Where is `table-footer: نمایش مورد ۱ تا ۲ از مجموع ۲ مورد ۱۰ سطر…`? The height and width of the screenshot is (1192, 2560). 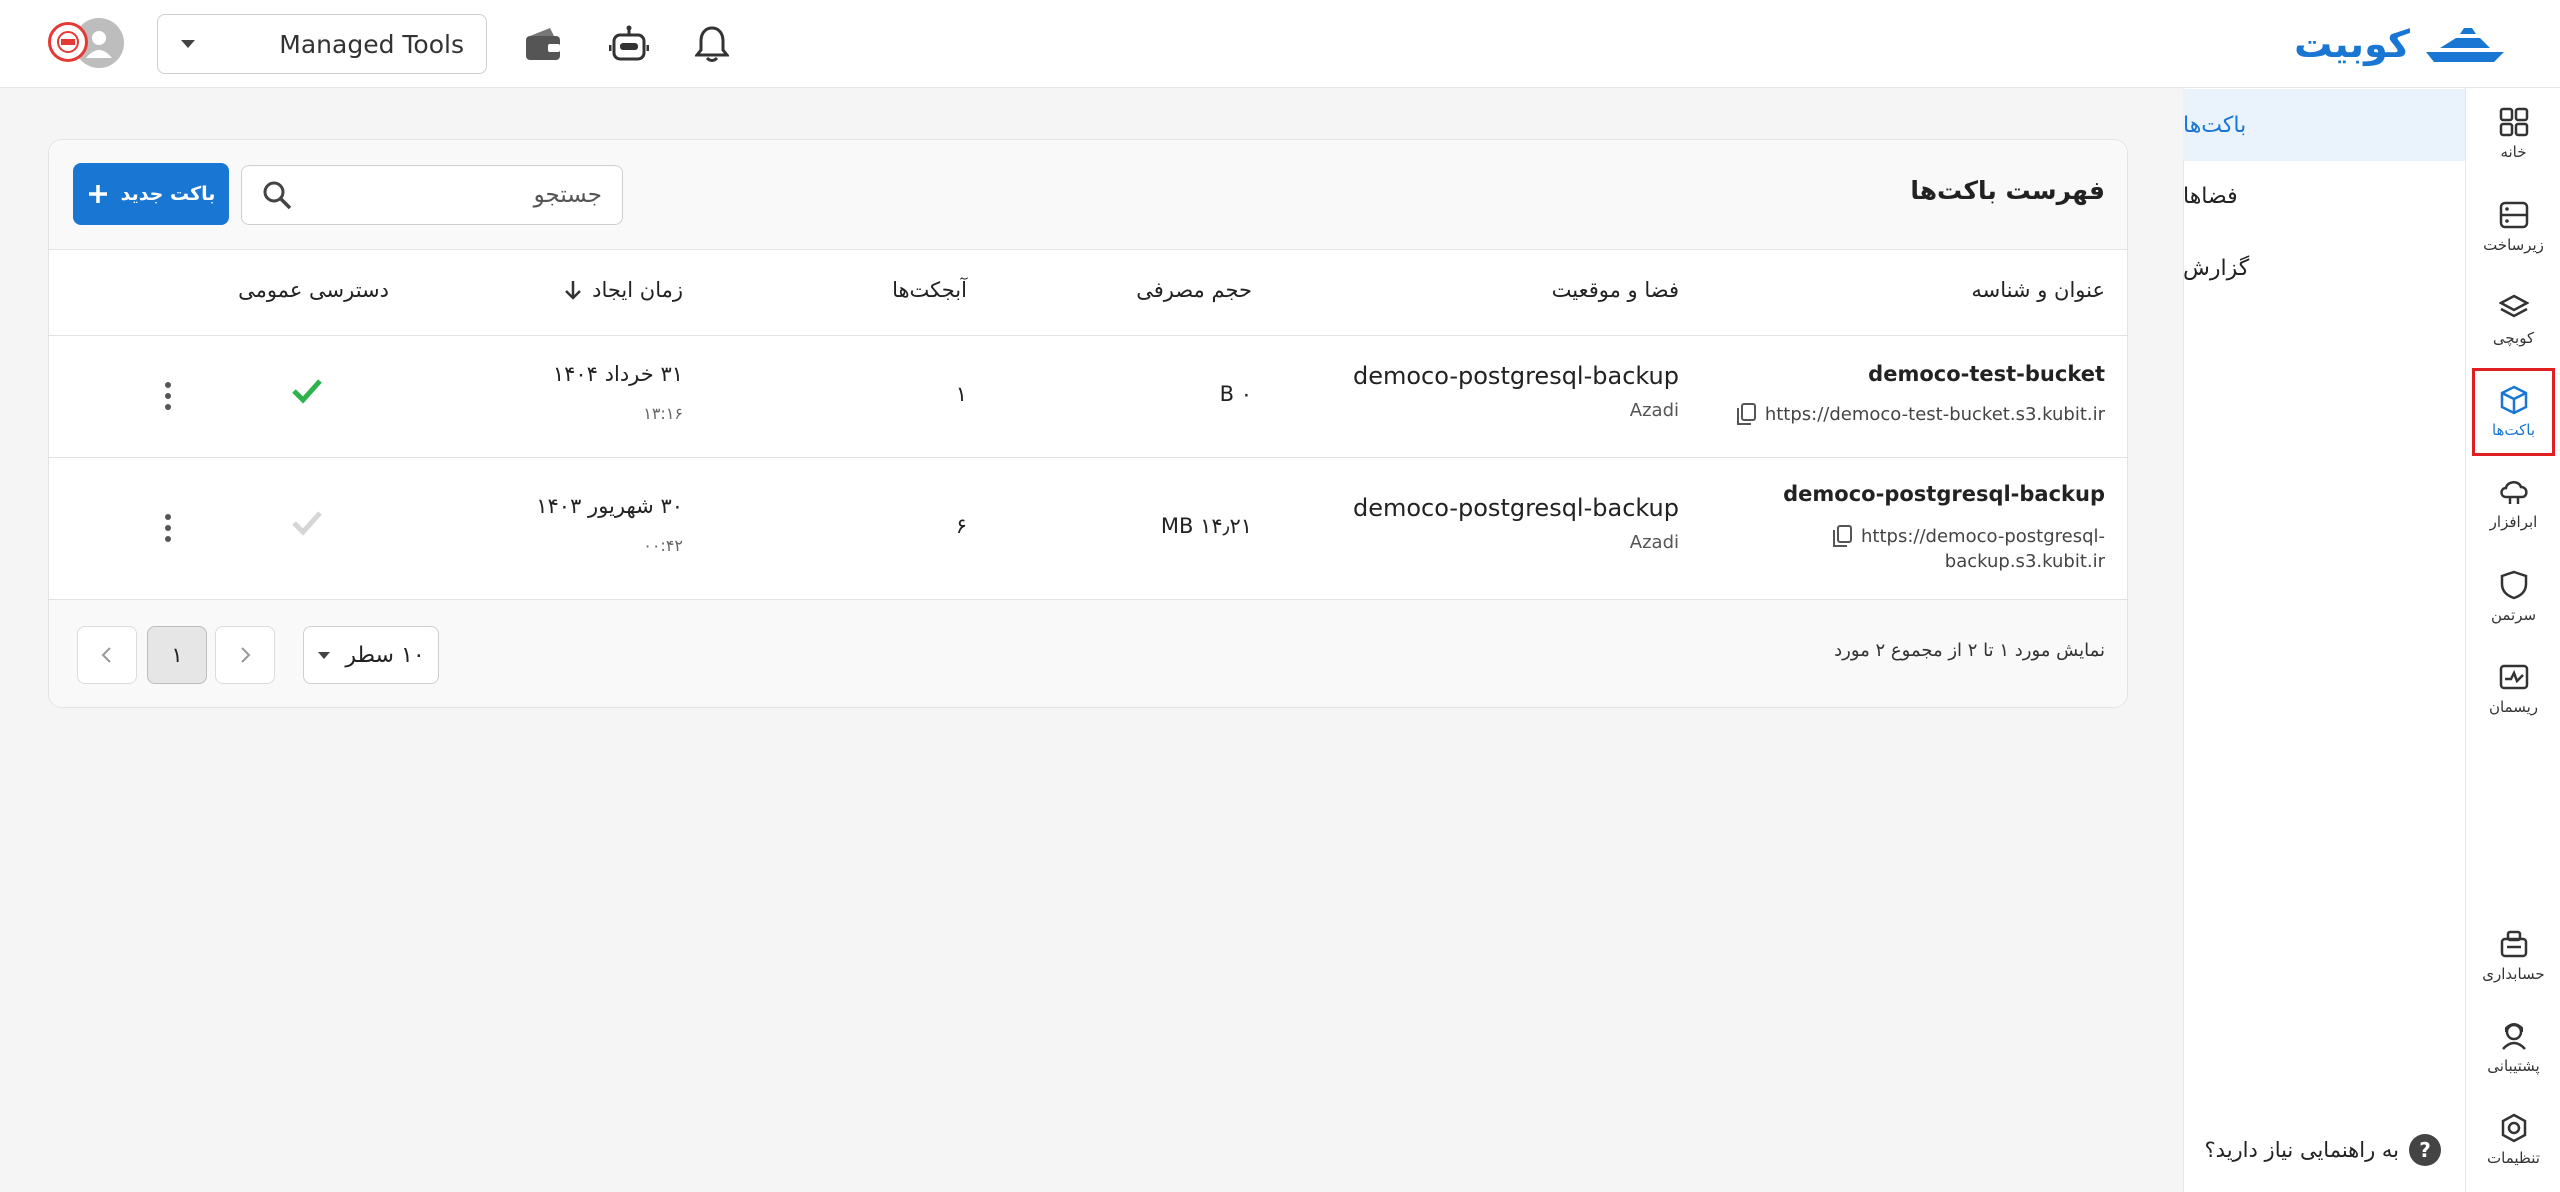 table-footer: نمایش مورد ۱ تا ۲ از مجموع ۲ مورد ۱۰ سطر… is located at coordinates (1088, 653).